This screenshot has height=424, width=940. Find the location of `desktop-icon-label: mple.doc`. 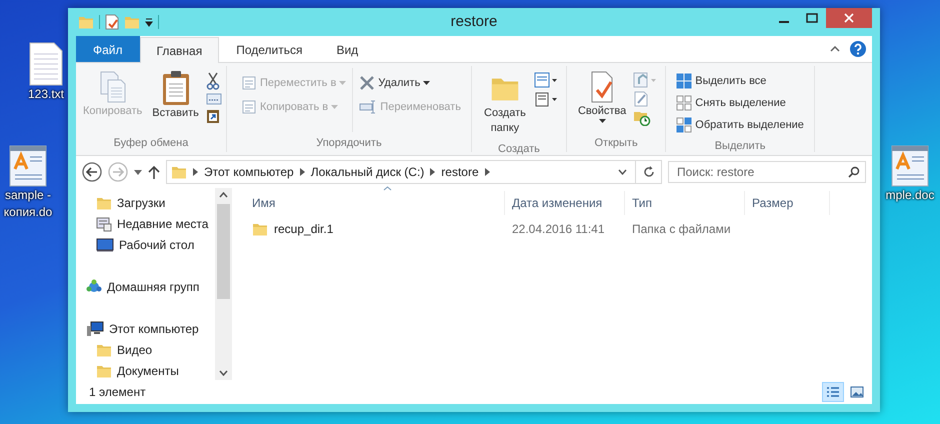

desktop-icon-label: mple.doc is located at coordinates (910, 195).